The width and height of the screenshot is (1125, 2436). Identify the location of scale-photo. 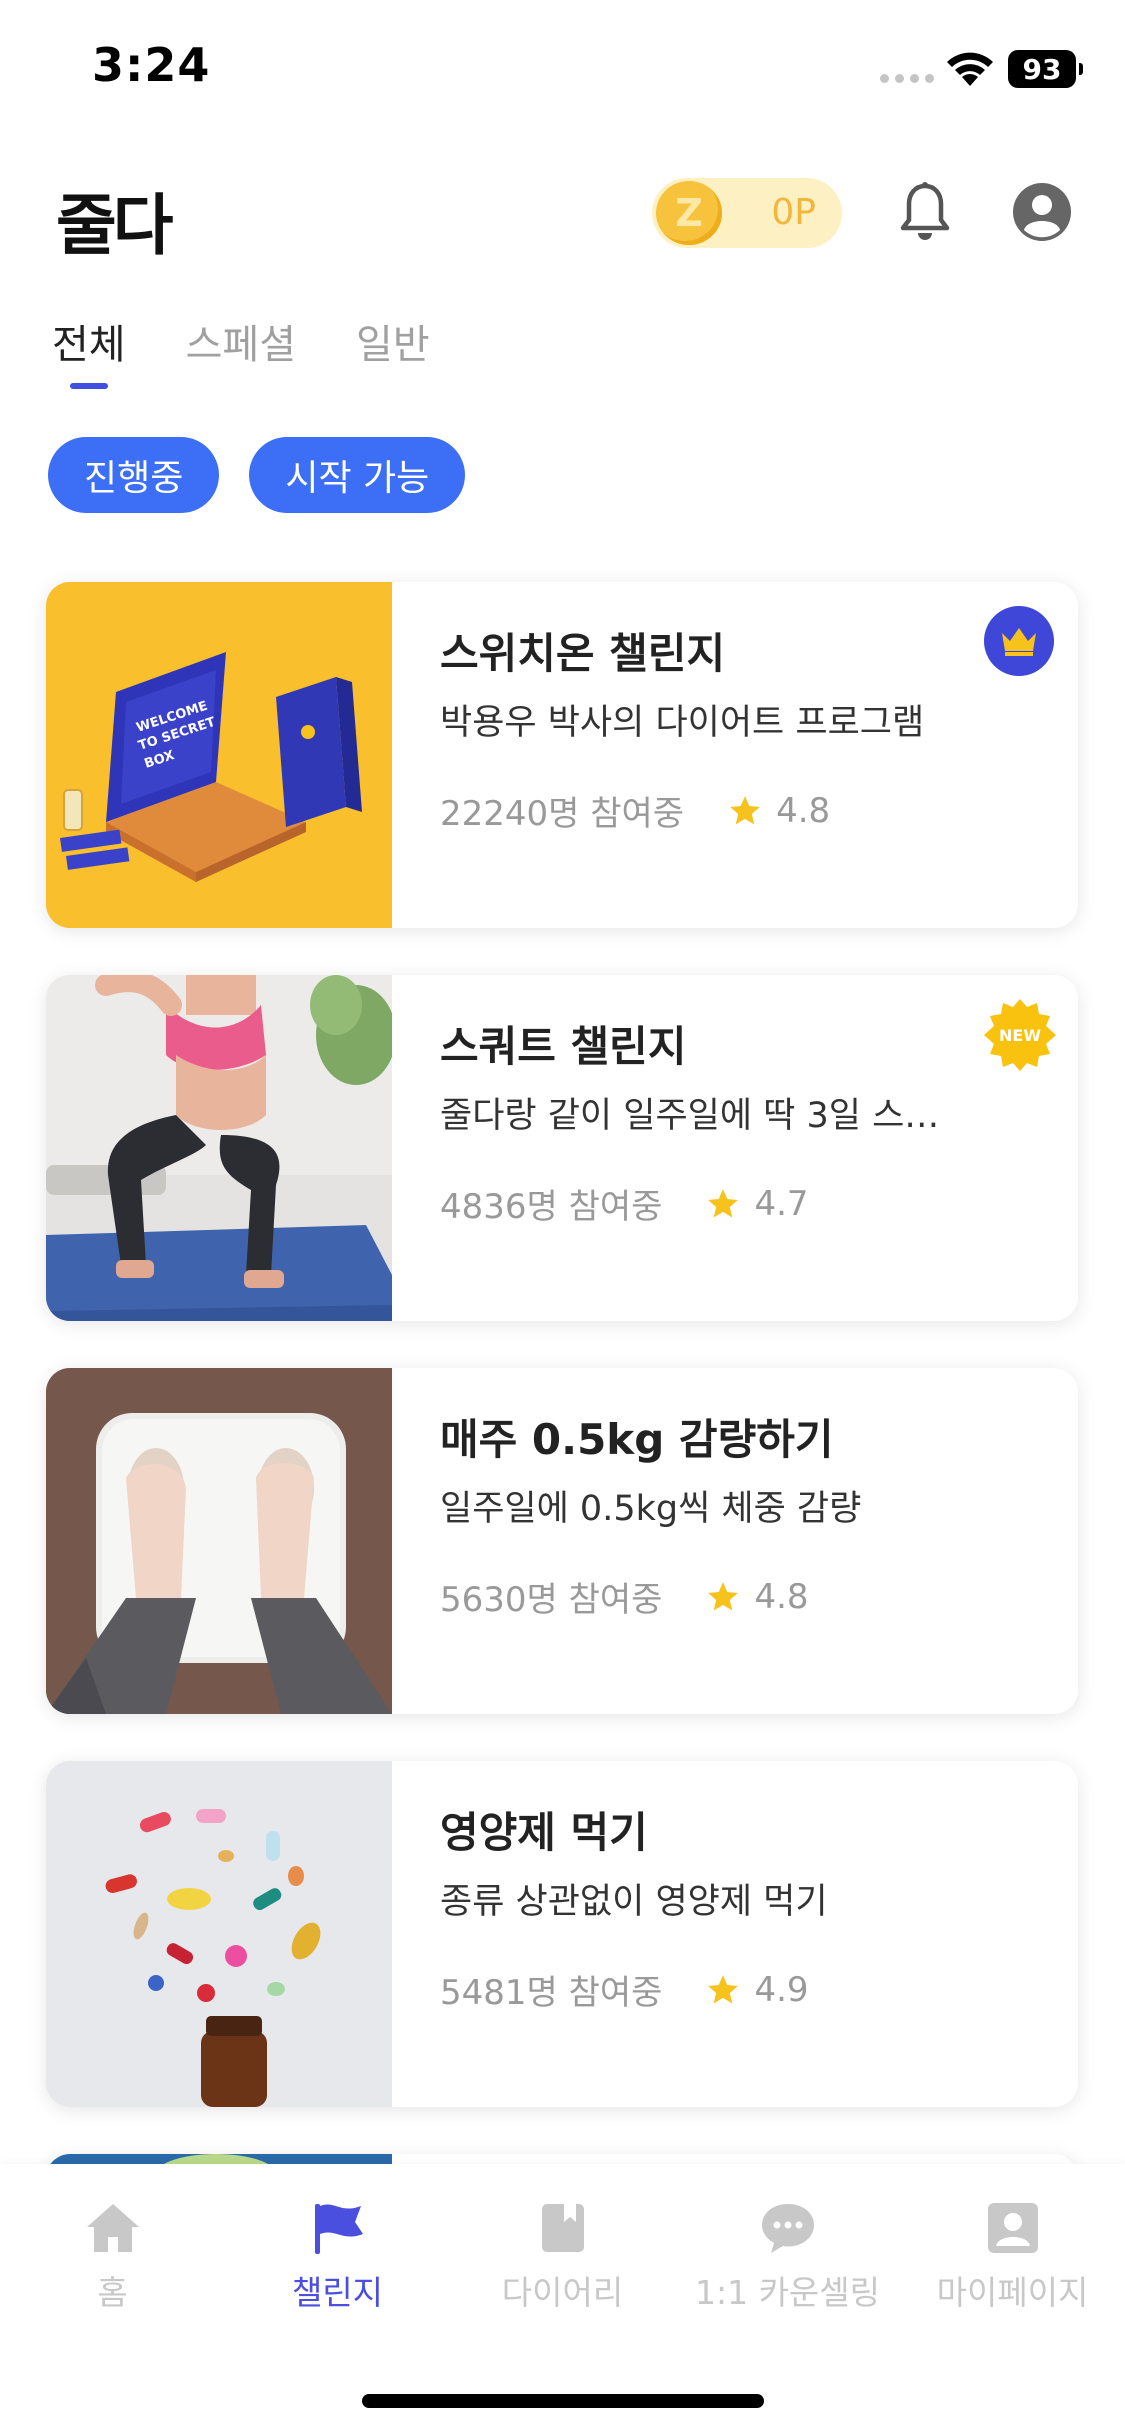
(219, 1541).